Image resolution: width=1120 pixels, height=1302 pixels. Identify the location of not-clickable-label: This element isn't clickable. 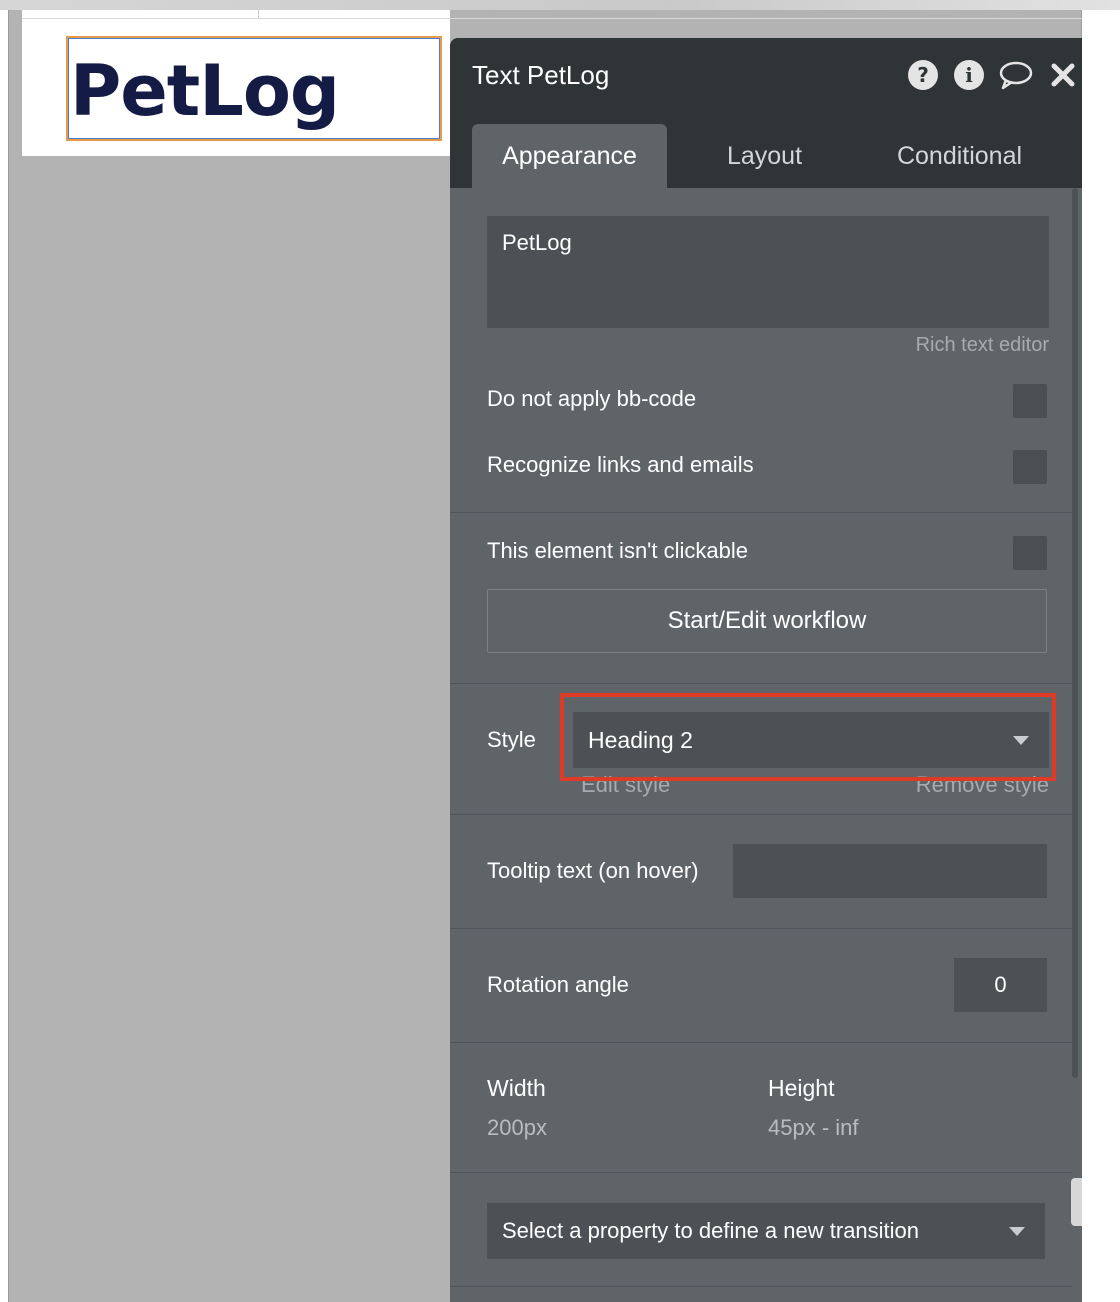
(617, 550).